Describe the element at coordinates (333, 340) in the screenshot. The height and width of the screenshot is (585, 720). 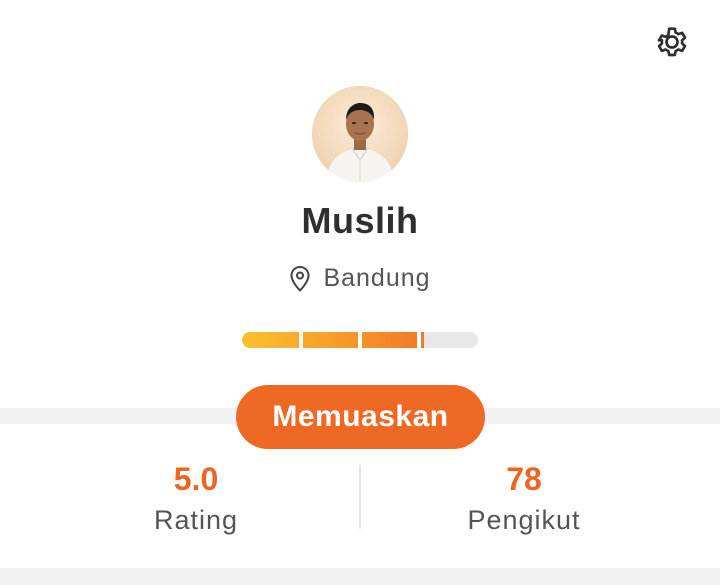
I see `level-progress-fill` at that location.